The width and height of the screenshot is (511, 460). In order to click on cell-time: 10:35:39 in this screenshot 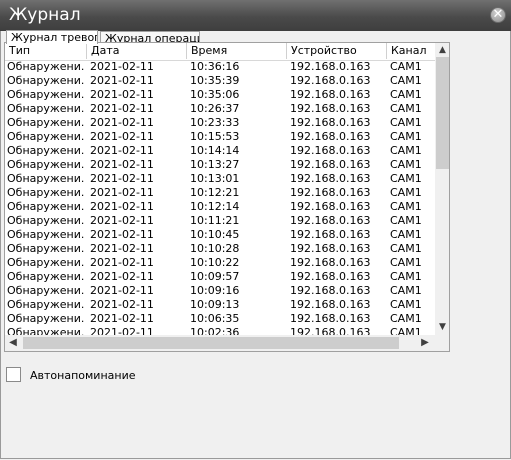, I will do `click(215, 80)`.